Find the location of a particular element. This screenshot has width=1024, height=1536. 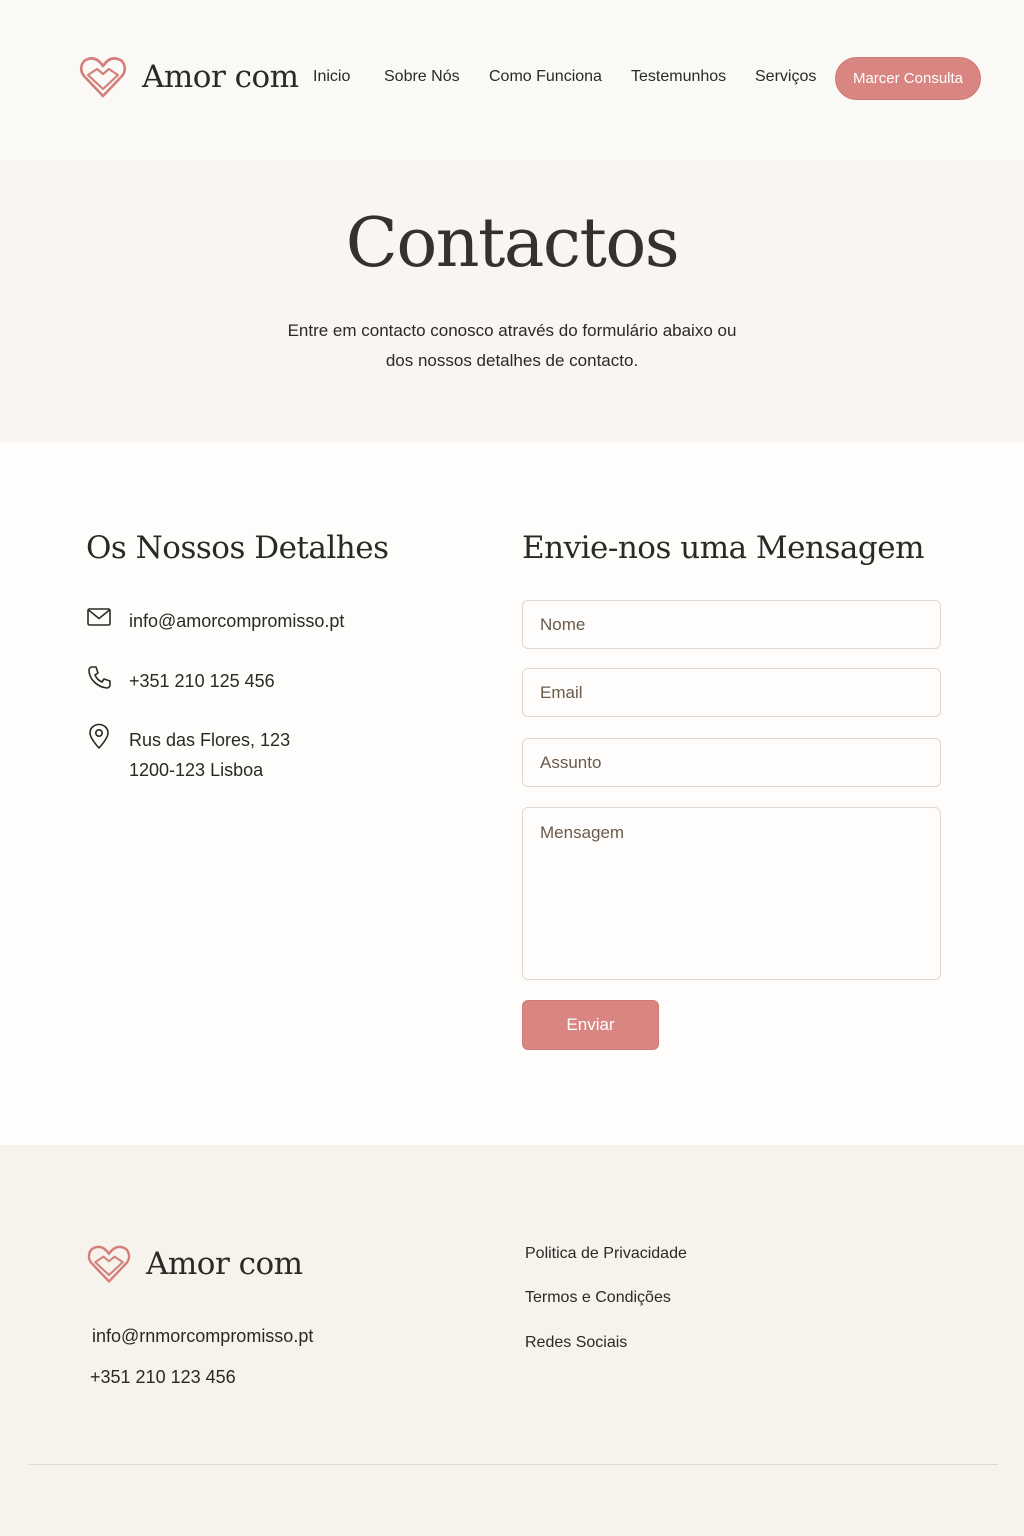

contact-phone: +351 210 125 456 is located at coordinates (202, 681).